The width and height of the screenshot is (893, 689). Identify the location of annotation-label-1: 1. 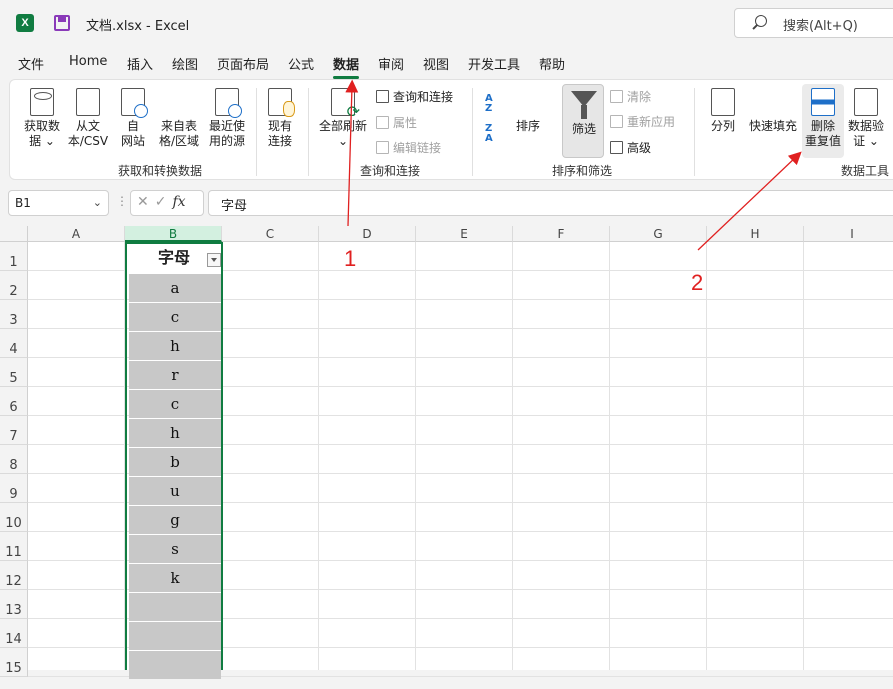
(350, 258).